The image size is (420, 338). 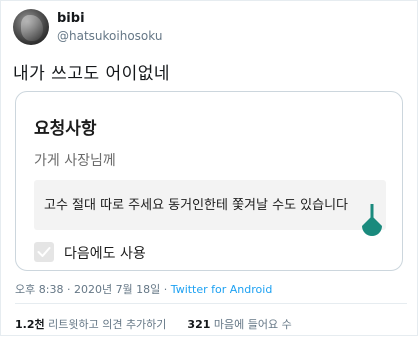 I want to click on tweet-text: 내가 쓰고도 어이없네, so click(x=92, y=74).